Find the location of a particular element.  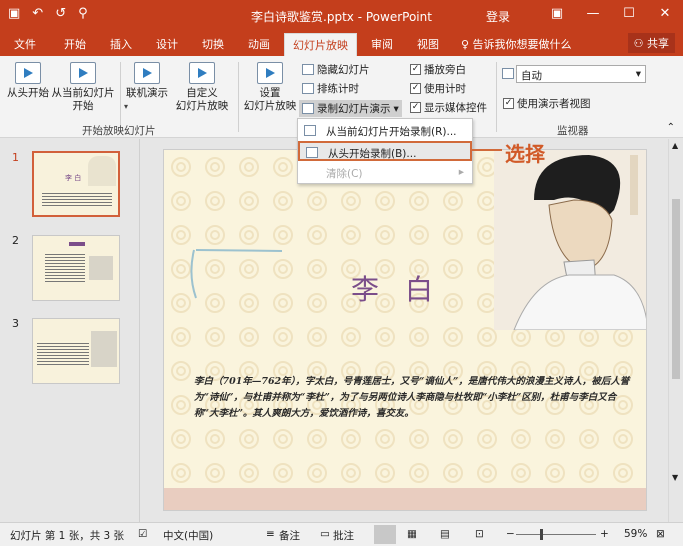

record-slideshow-button: 录制幻灯片演示 ▾ is located at coordinates (350, 108).